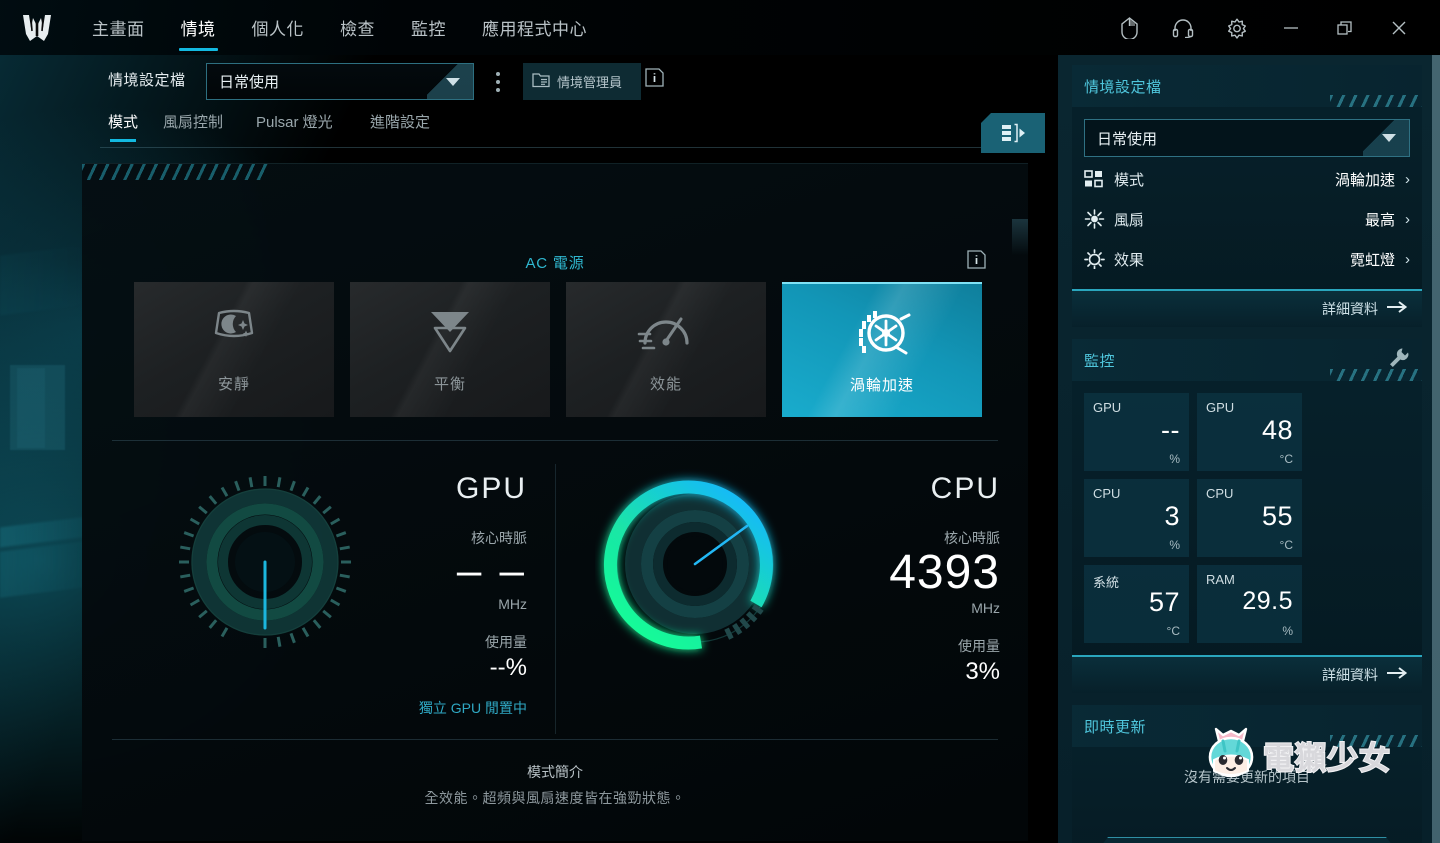  Describe the element at coordinates (1107, 407) in the screenshot. I see `tile-key: GPU` at that location.